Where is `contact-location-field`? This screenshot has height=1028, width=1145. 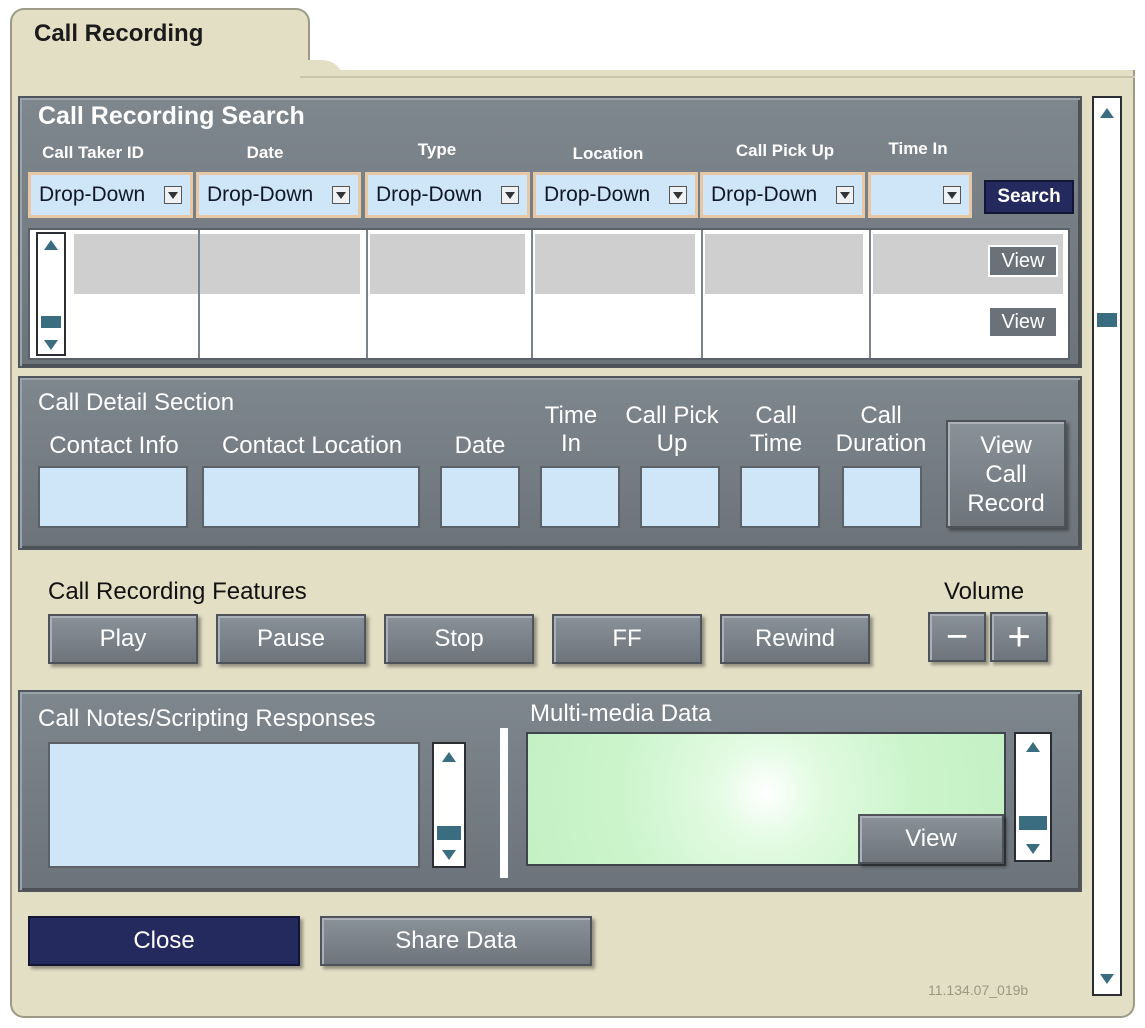
contact-location-field is located at coordinates (311, 497).